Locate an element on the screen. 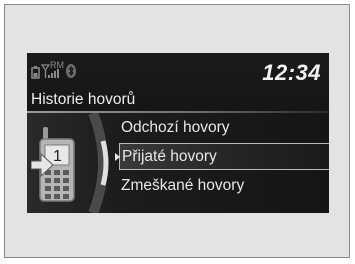 Image resolution: width=355 pixels, height=264 pixels. line-number: 1 is located at coordinates (57, 156).